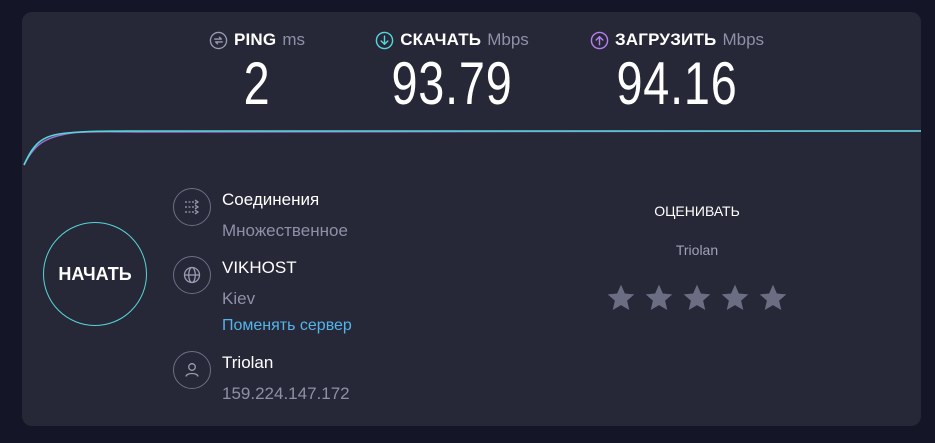  I want to click on download-value: 93.79, so click(452, 83).